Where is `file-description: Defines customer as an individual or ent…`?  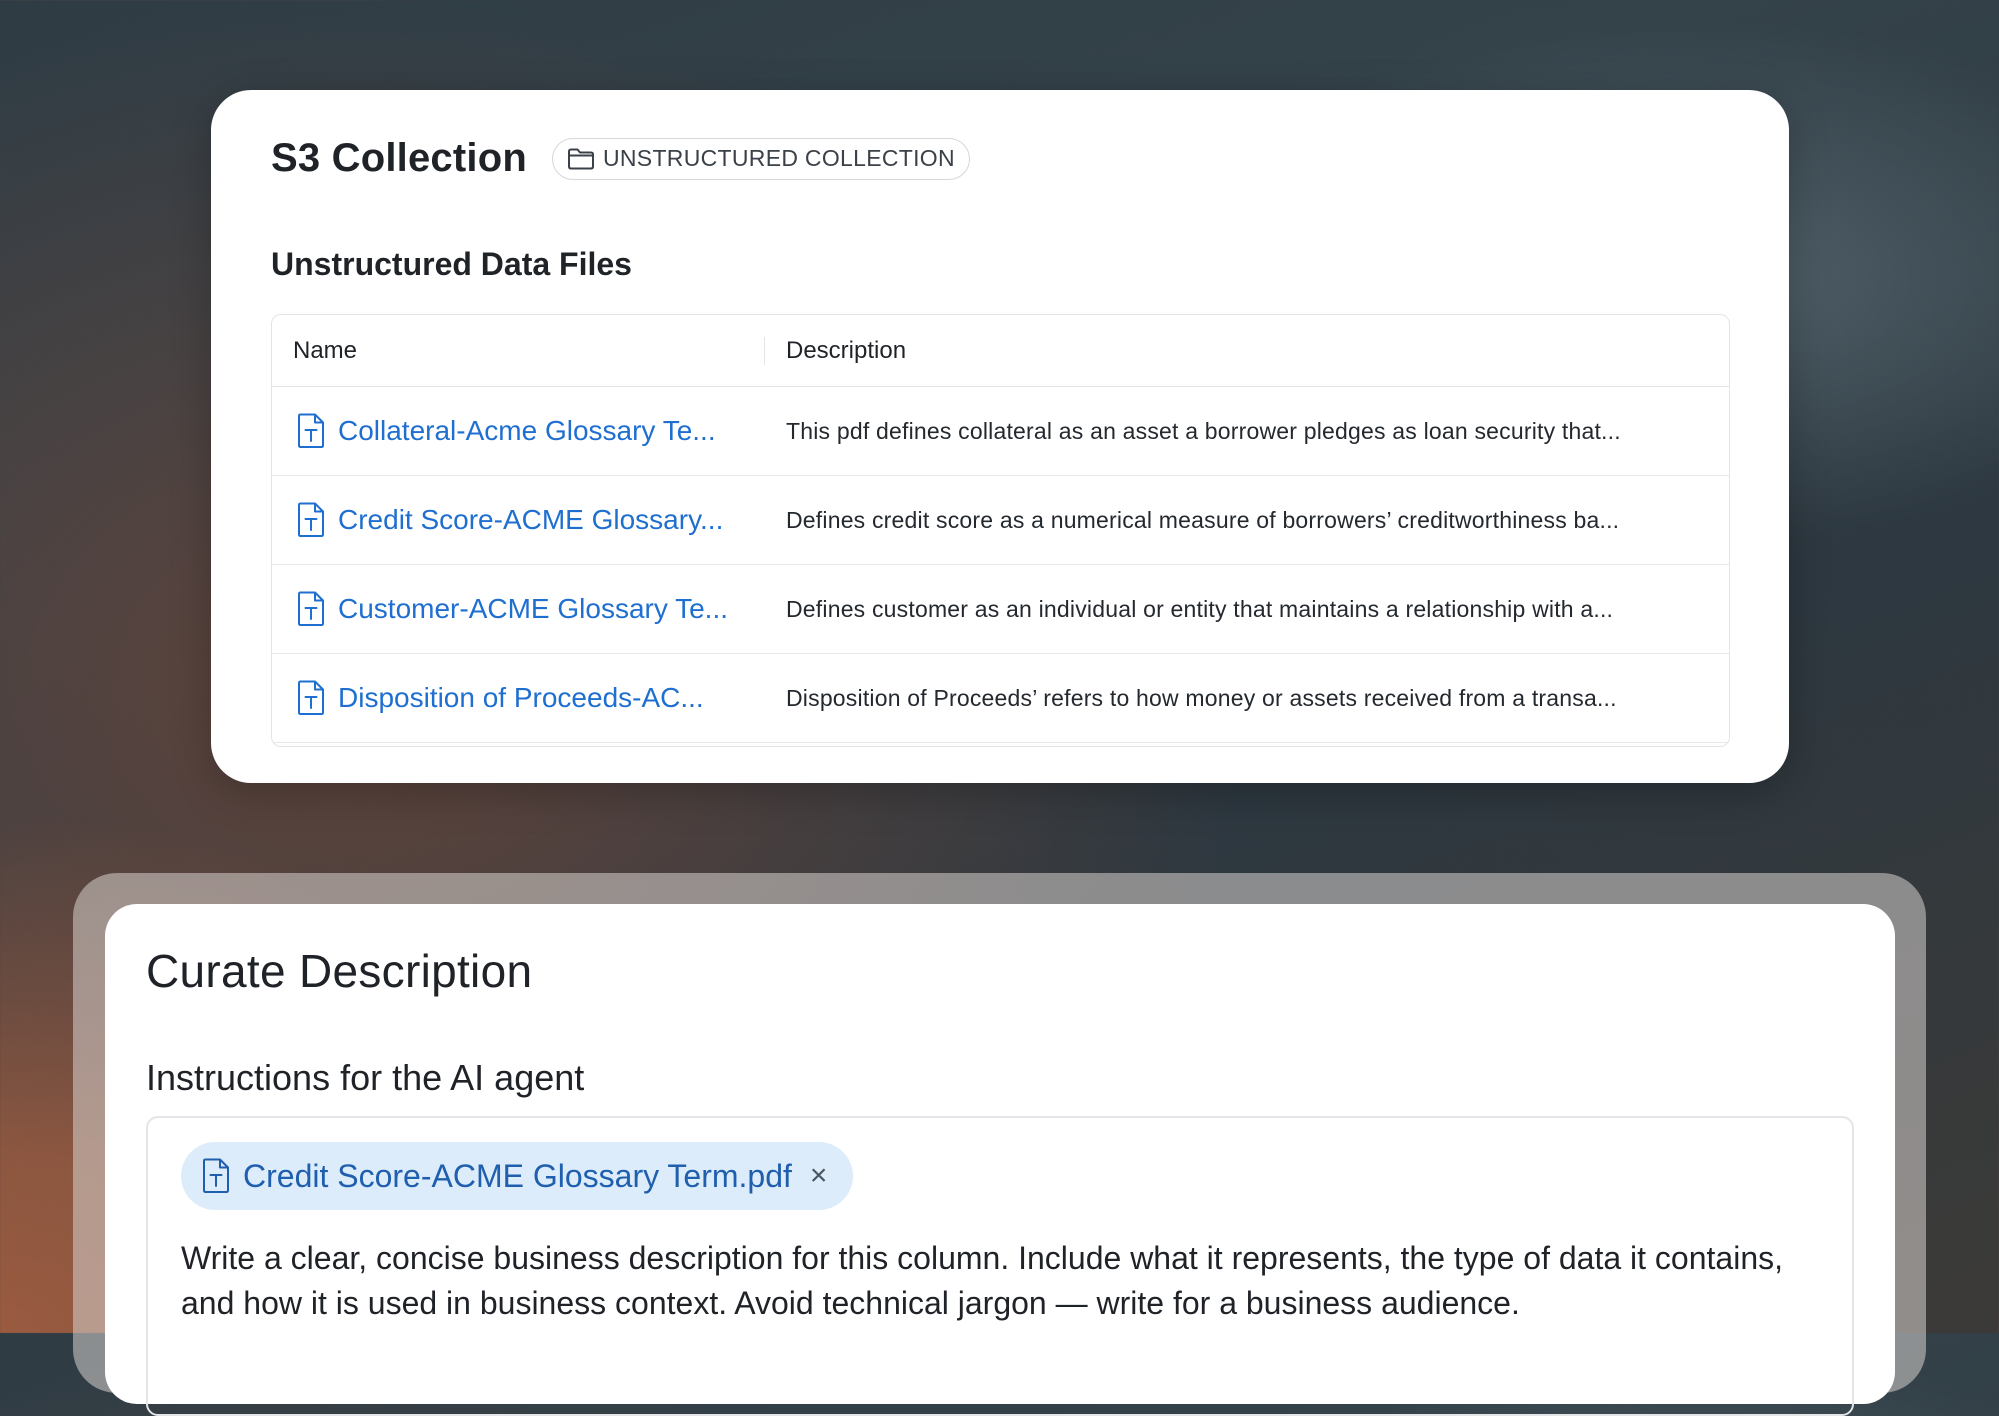
file-description: Defines customer as an individual or ent… is located at coordinates (1200, 608).